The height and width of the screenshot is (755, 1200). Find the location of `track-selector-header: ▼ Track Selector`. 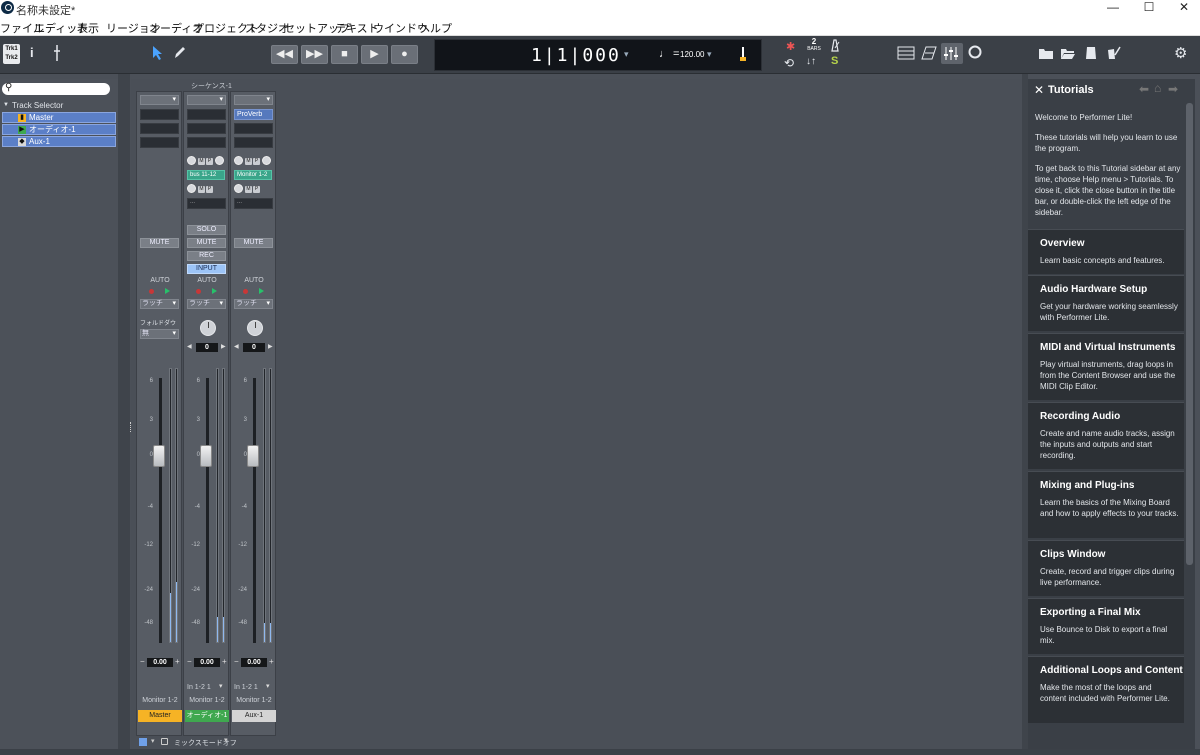

track-selector-header: ▼ Track Selector is located at coordinates (59, 105).